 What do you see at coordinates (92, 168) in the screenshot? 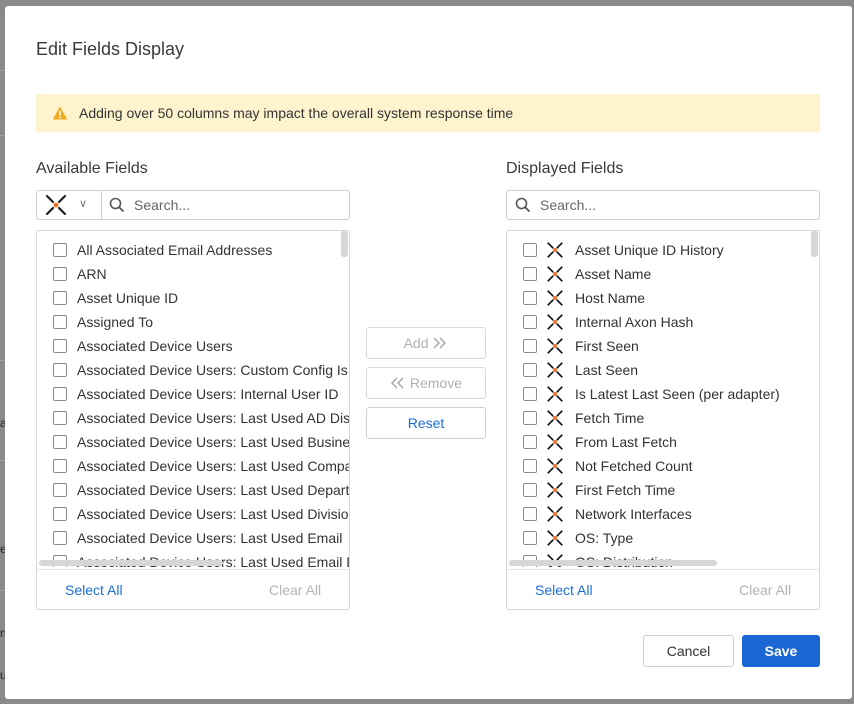
I see `available-fields-label: Available Fields` at bounding box center [92, 168].